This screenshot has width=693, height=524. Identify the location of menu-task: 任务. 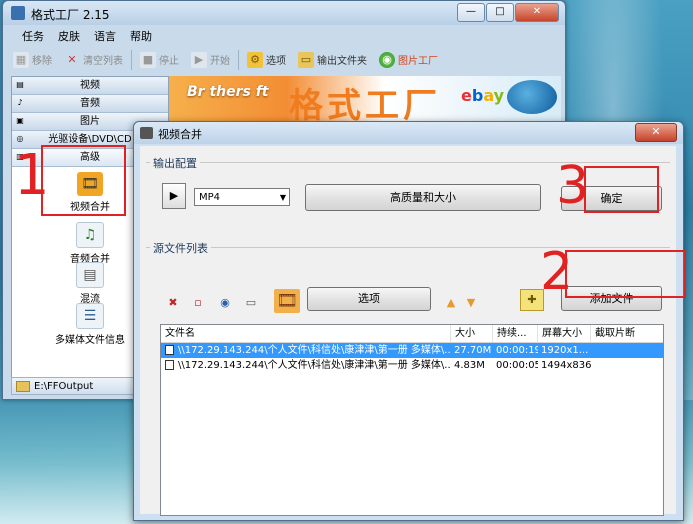
(33, 35).